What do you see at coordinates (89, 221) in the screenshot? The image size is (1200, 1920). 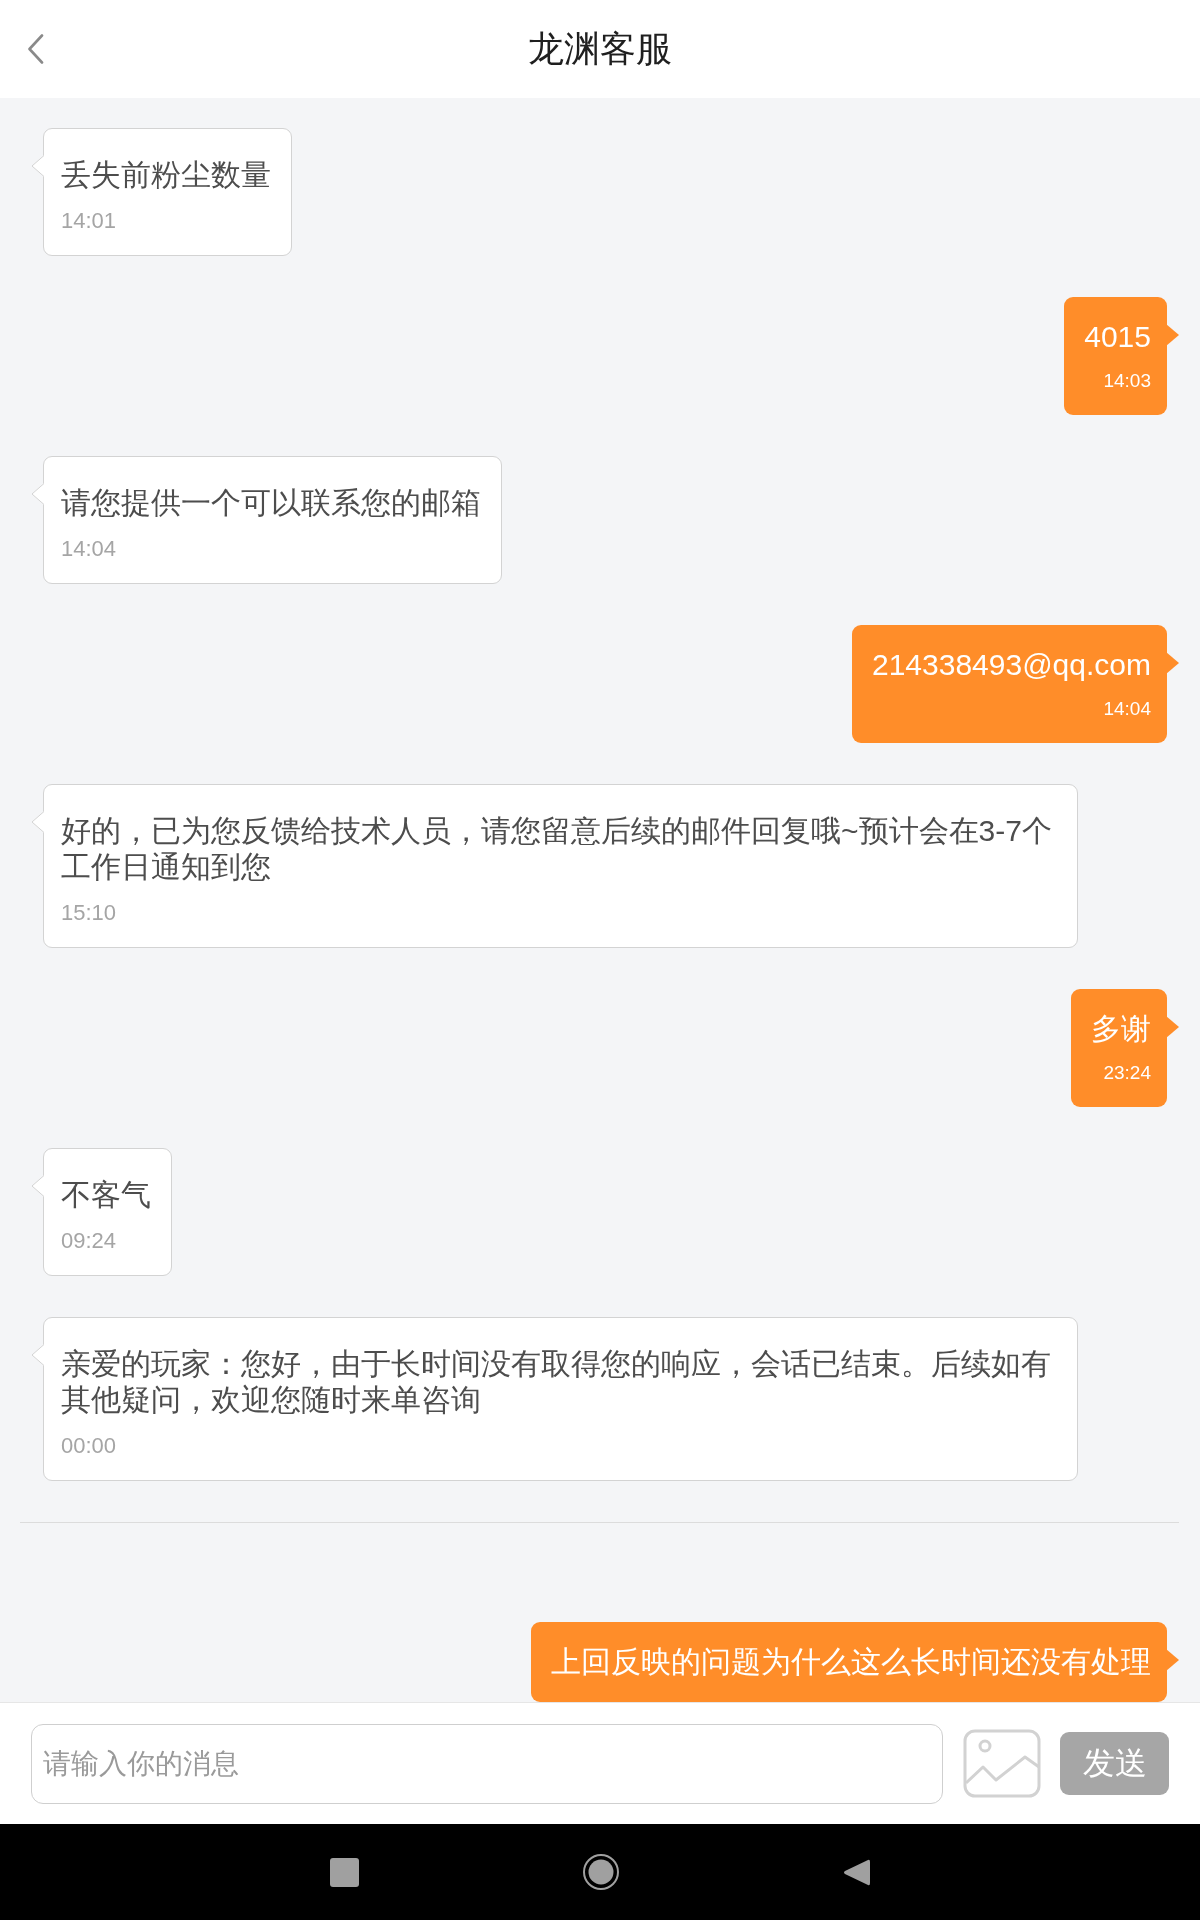 I see `message-time: 14:01` at bounding box center [89, 221].